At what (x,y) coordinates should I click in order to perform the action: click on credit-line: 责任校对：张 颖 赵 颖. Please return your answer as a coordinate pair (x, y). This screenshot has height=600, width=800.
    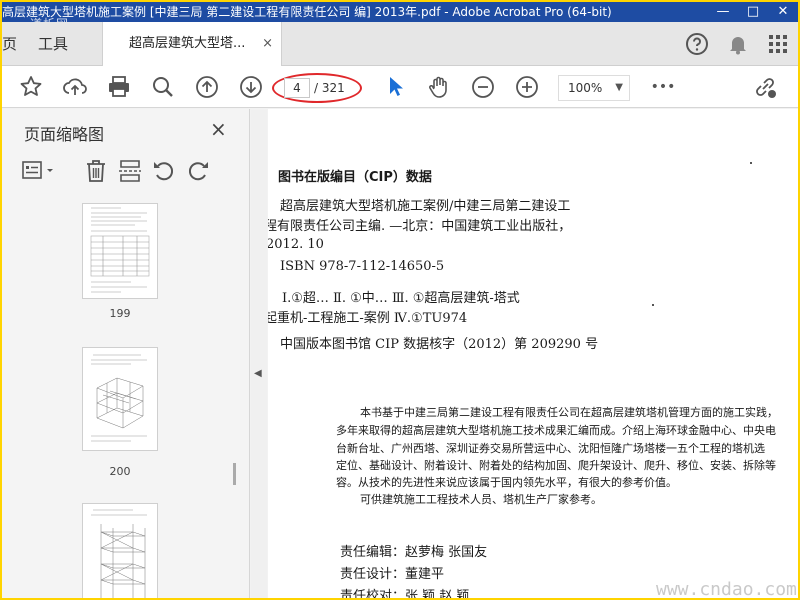
    Looking at the image, I should click on (405, 593).